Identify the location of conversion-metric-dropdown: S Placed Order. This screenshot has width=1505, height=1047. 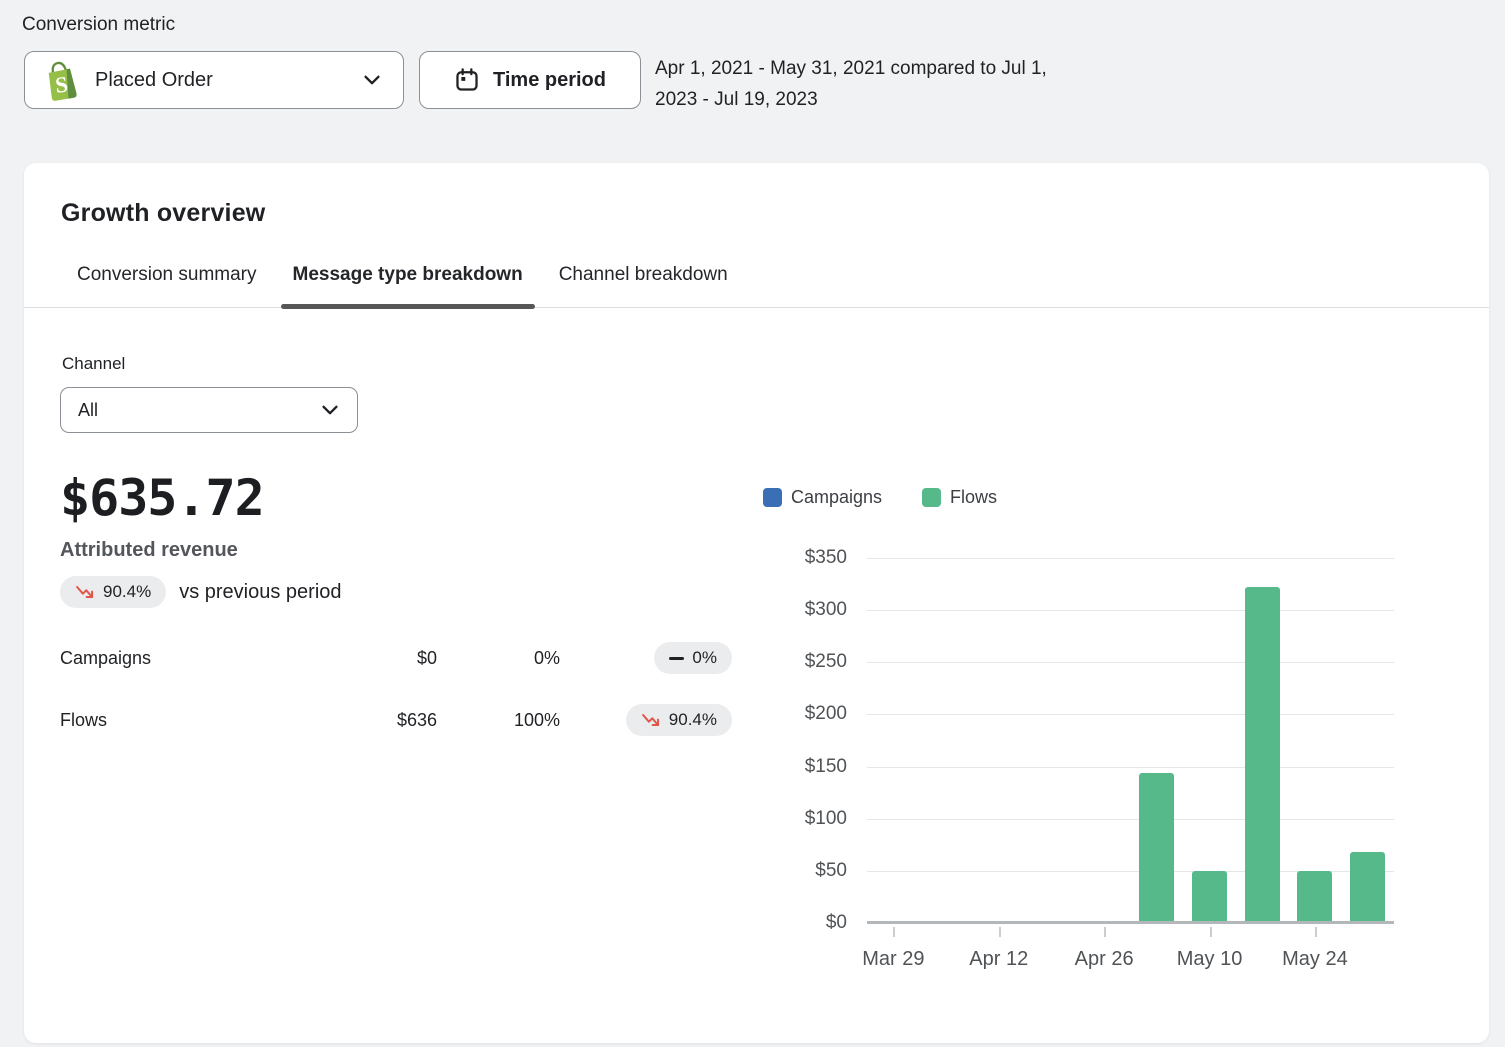
(214, 80).